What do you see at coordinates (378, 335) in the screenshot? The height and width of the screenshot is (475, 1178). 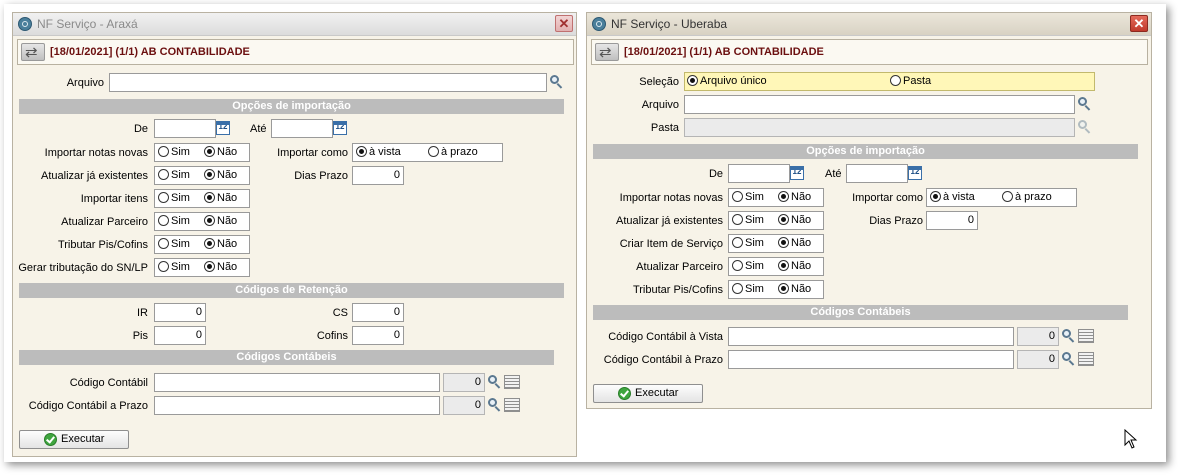 I see `cofins-input: 0` at bounding box center [378, 335].